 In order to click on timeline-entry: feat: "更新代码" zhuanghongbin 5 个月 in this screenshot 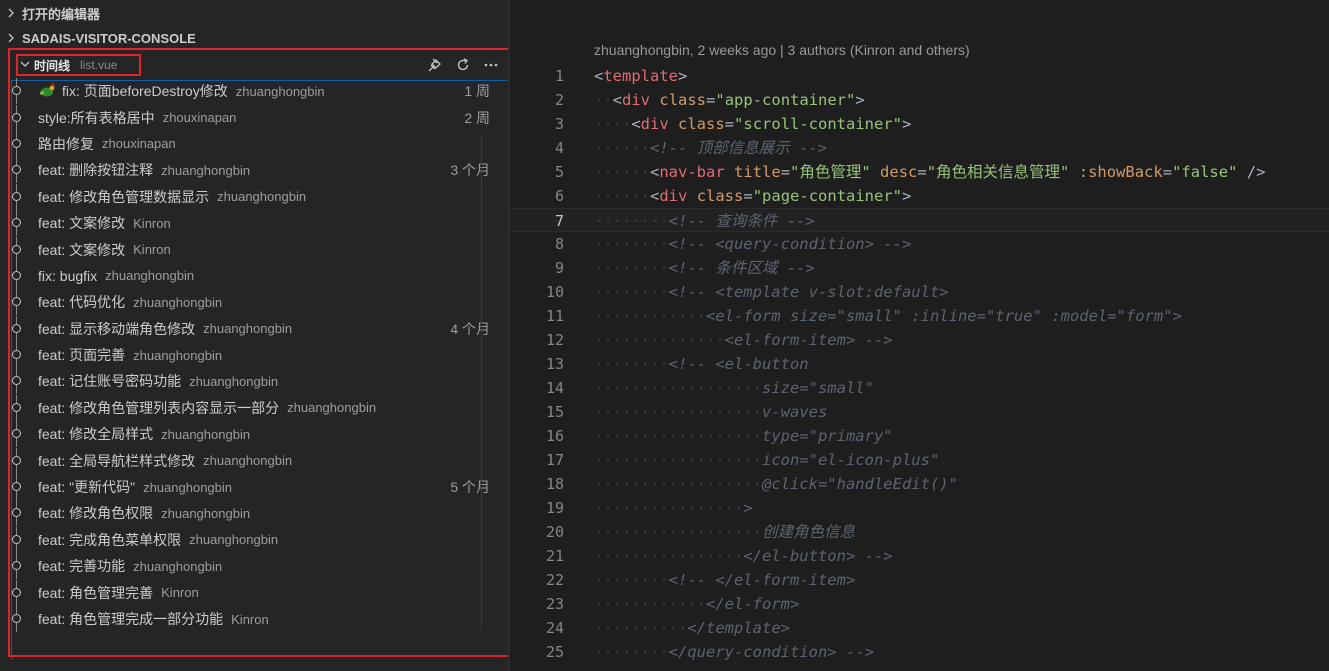, I will do `click(250, 487)`.